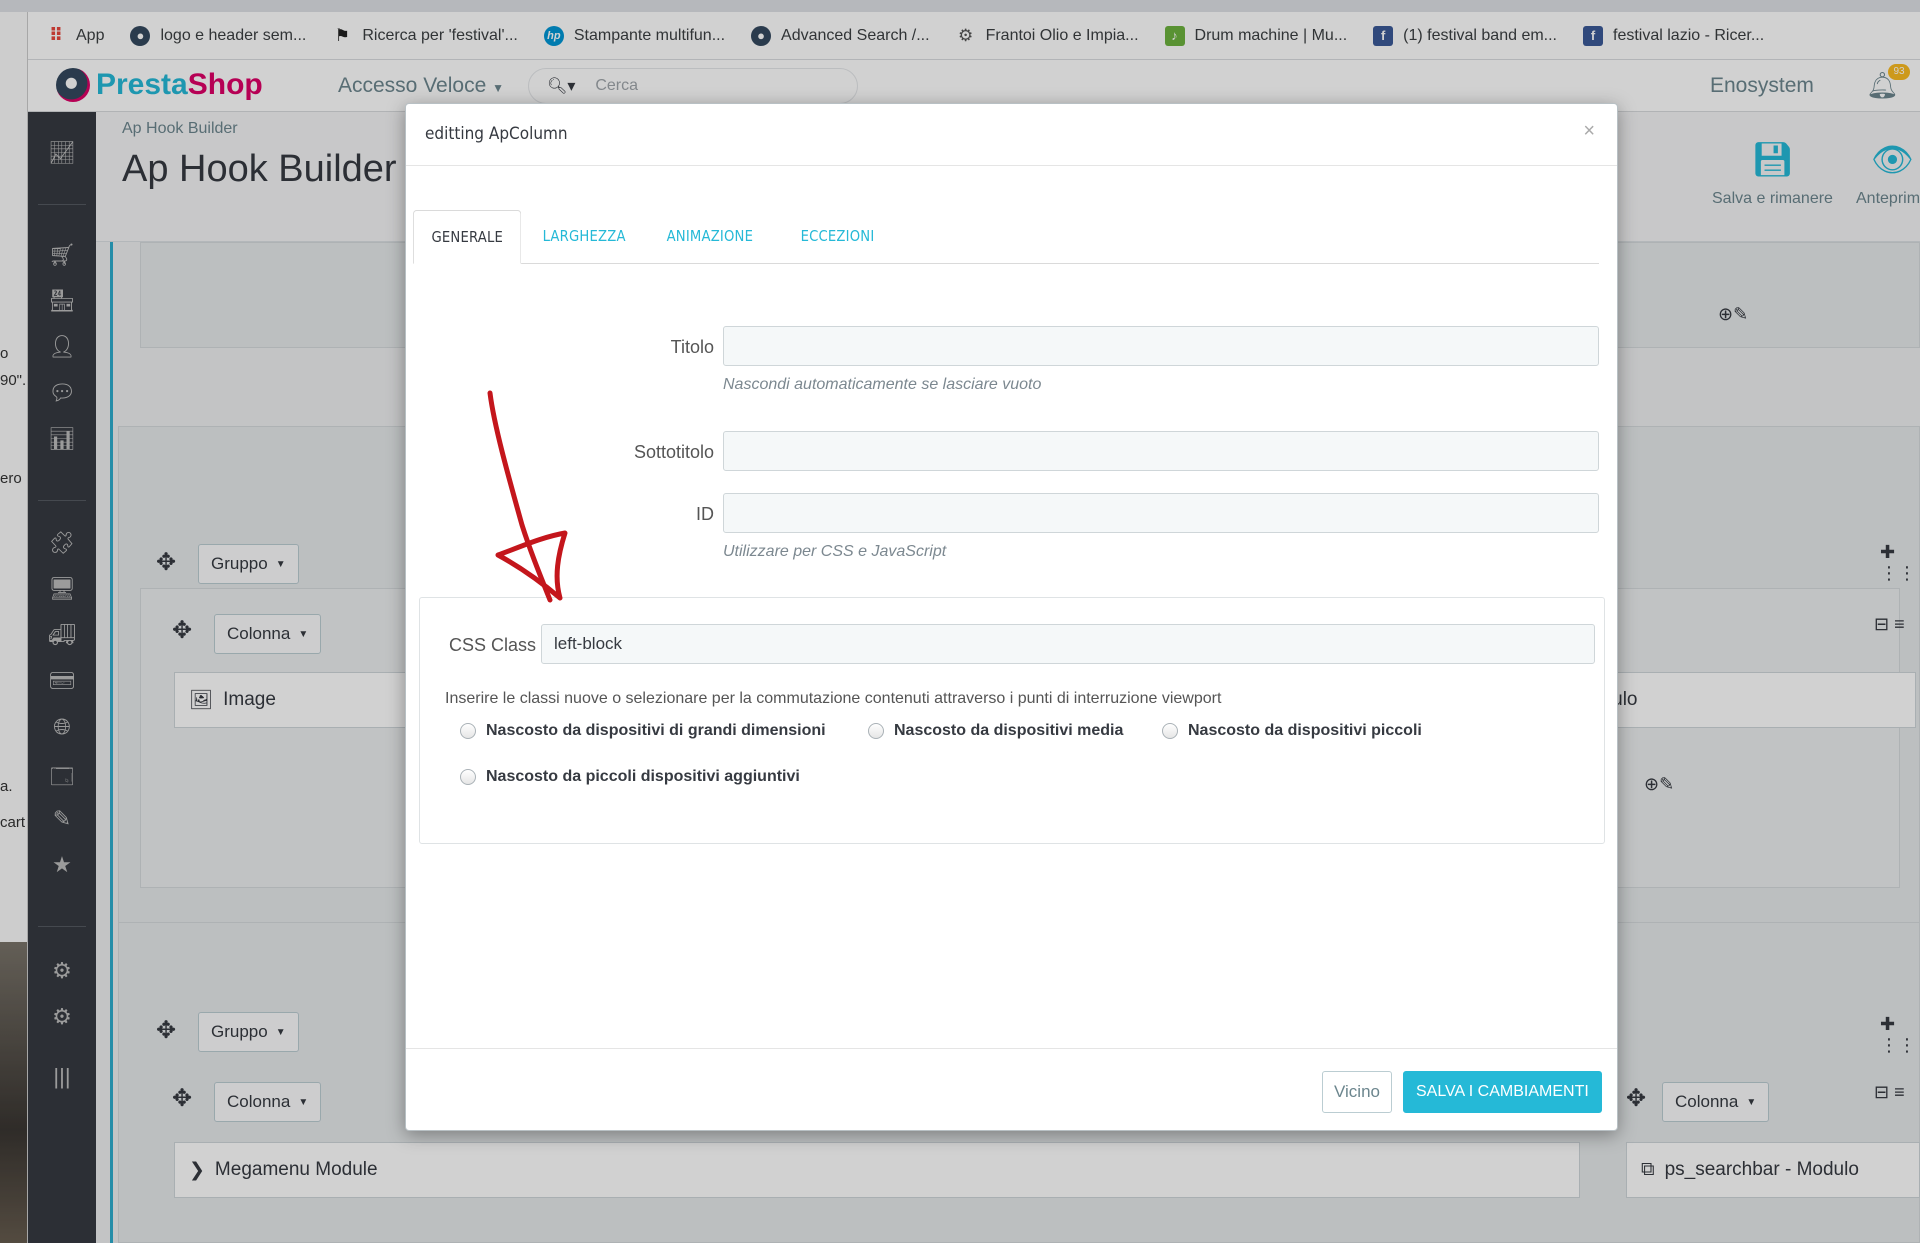 The height and width of the screenshot is (1243, 1920). Describe the element at coordinates (527, 496) in the screenshot. I see `annotation-arrow-icon` at that location.